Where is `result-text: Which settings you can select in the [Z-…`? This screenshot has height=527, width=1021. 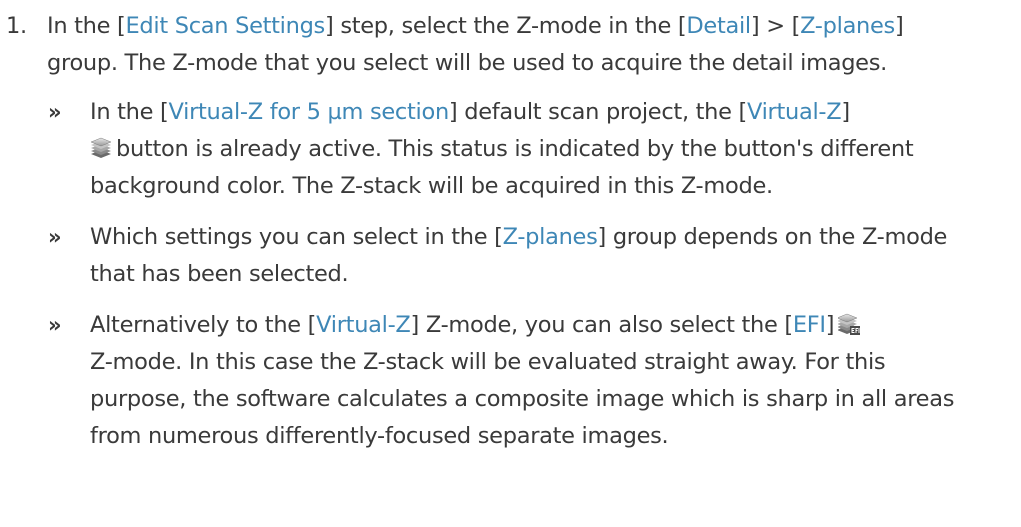
result-text: Which settings you can select in the [Z-… is located at coordinates (519, 255).